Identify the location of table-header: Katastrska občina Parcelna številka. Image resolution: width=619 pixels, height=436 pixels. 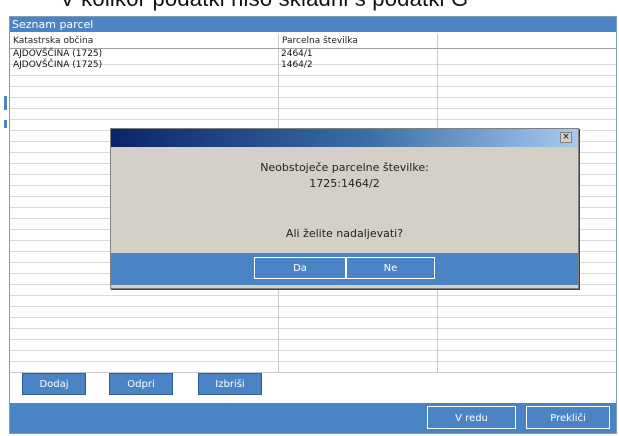
(313, 41).